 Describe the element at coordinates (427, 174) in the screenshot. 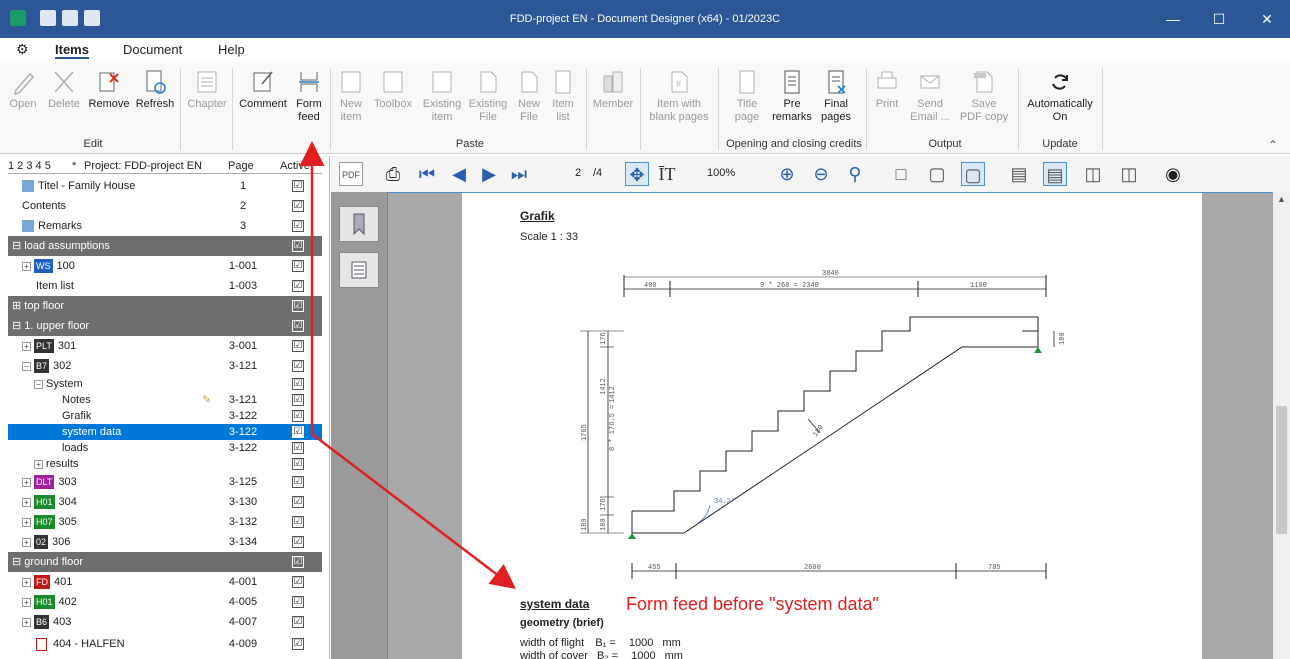

I see `first-page-icon: ⏮` at that location.